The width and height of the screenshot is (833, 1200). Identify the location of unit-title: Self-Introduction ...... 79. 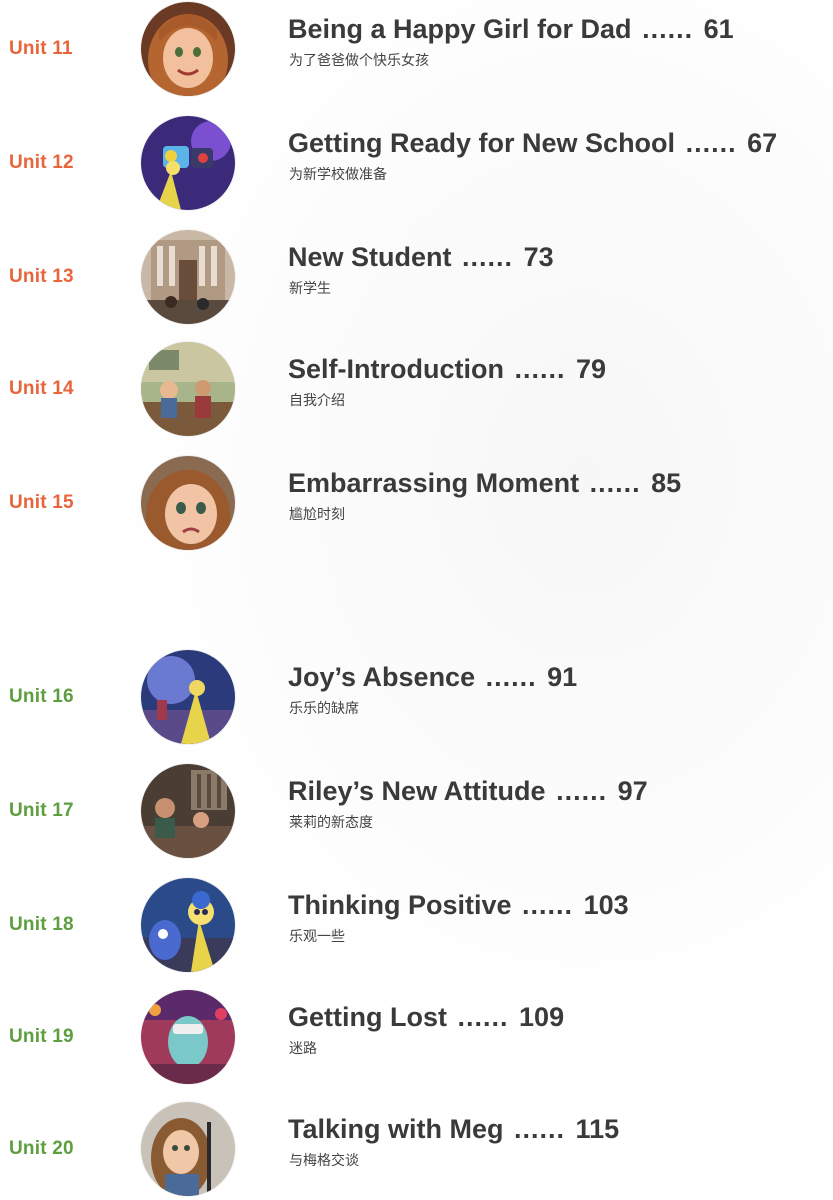
(447, 369).